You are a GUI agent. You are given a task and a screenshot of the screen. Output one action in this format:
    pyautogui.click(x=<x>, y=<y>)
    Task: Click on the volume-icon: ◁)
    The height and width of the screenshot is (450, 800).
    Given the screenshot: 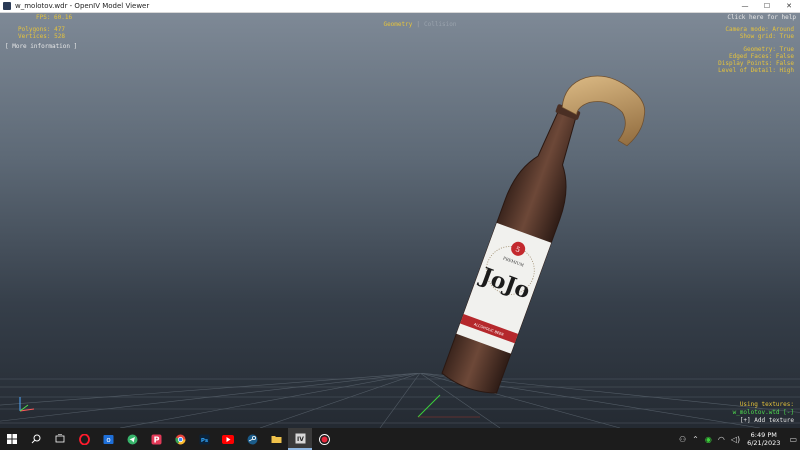 What is the action you would take?
    pyautogui.click(x=735, y=439)
    